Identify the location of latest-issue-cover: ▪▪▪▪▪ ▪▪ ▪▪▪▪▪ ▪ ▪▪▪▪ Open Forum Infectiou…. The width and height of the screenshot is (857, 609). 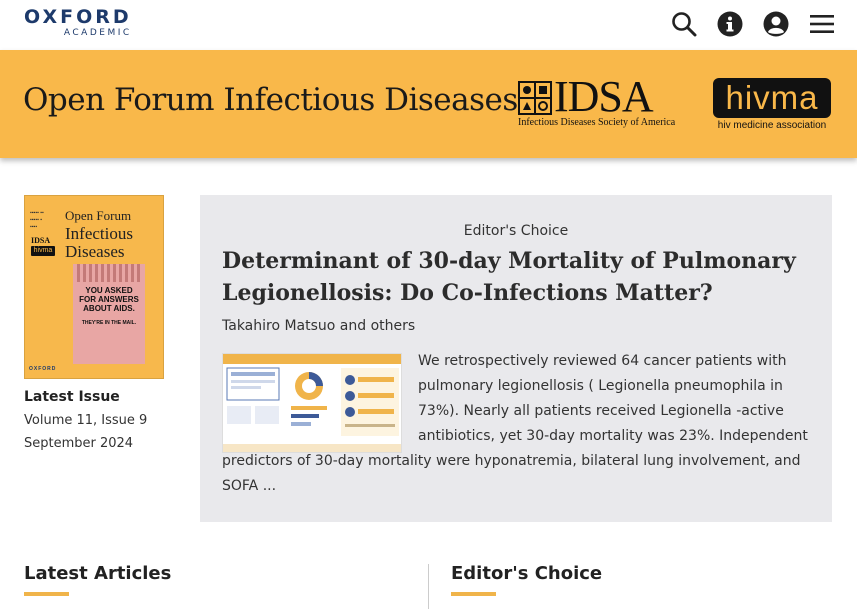
(94, 287).